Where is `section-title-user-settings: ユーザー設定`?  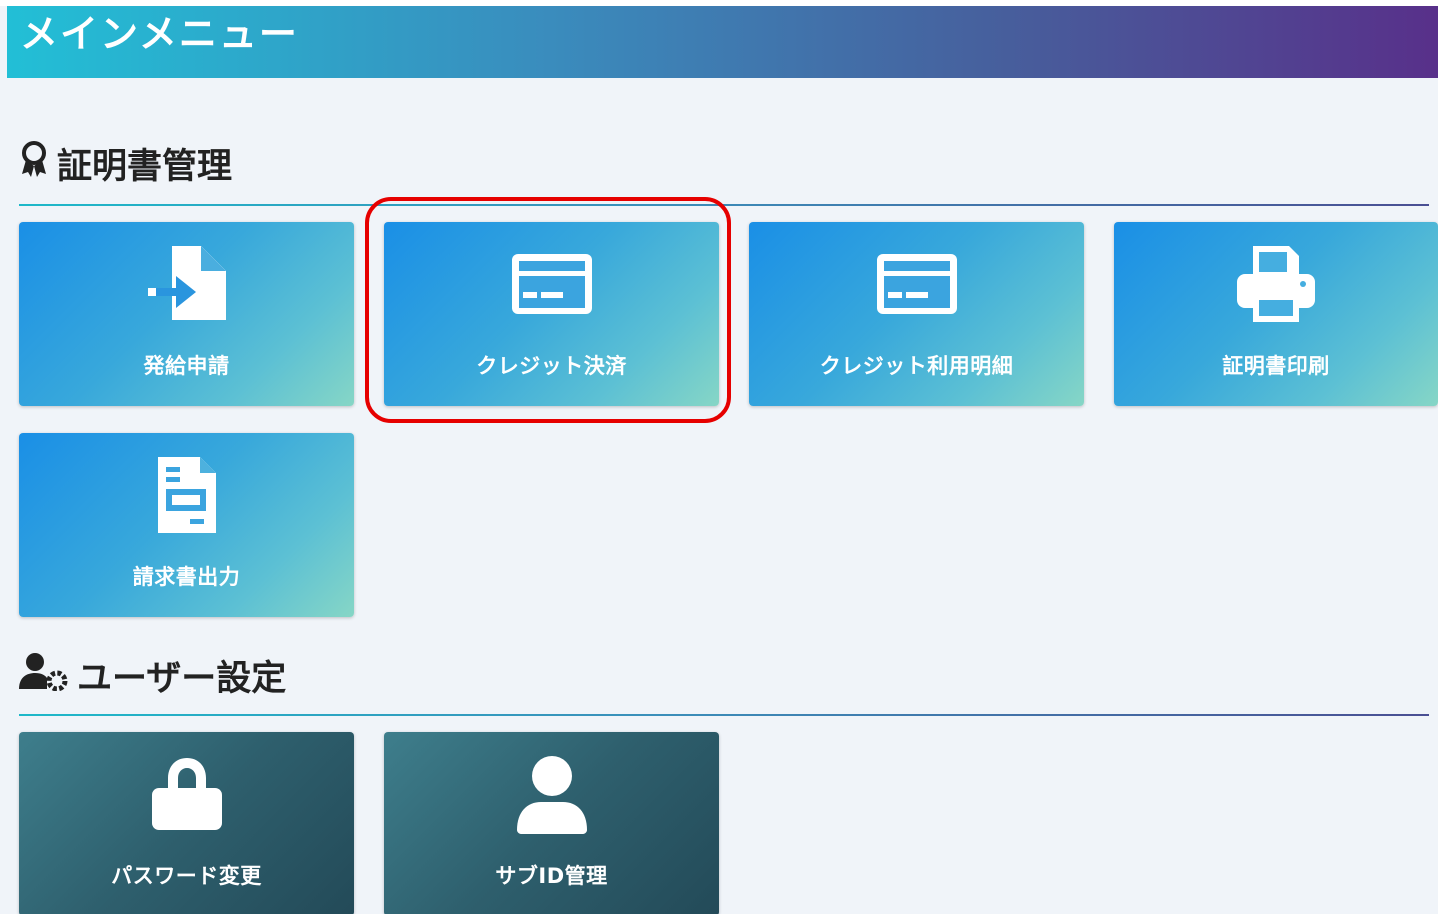 section-title-user-settings: ユーザー設定 is located at coordinates (152, 675).